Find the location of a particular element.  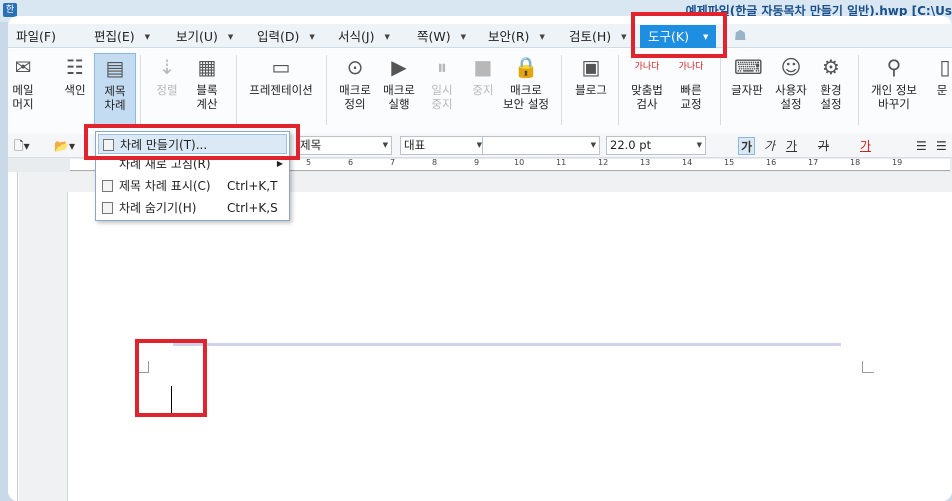

highlight-make-toc is located at coordinates (192, 142).